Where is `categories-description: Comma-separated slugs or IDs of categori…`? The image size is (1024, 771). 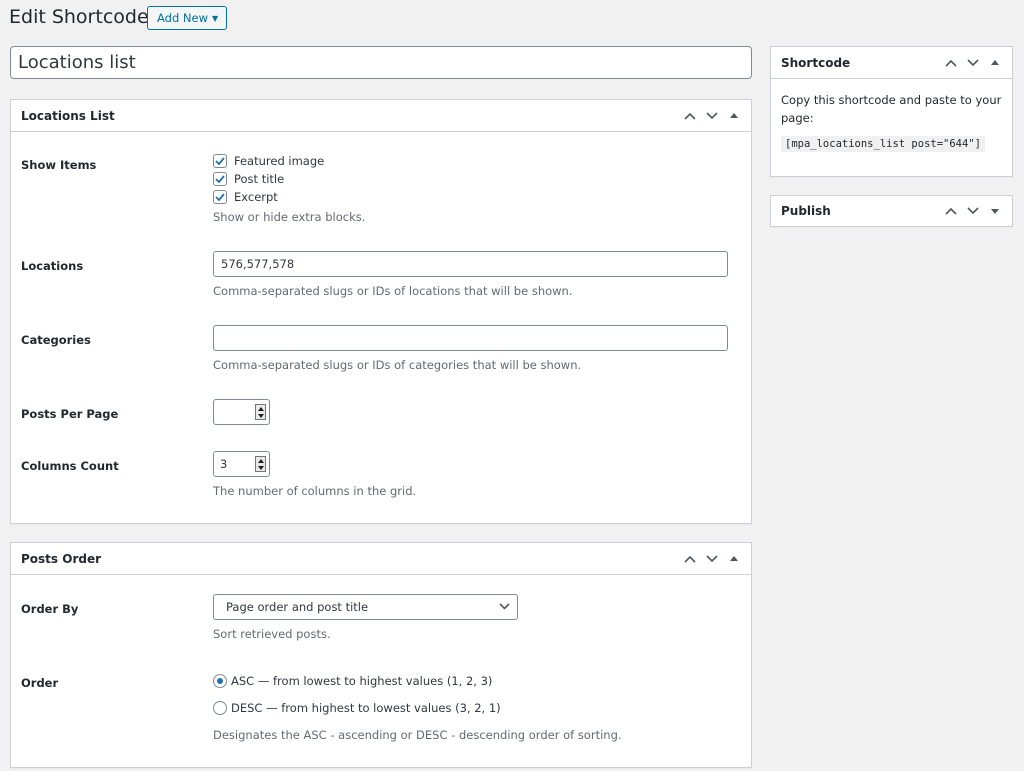
categories-description: Comma-separated slugs or IDs of categori… is located at coordinates (397, 365).